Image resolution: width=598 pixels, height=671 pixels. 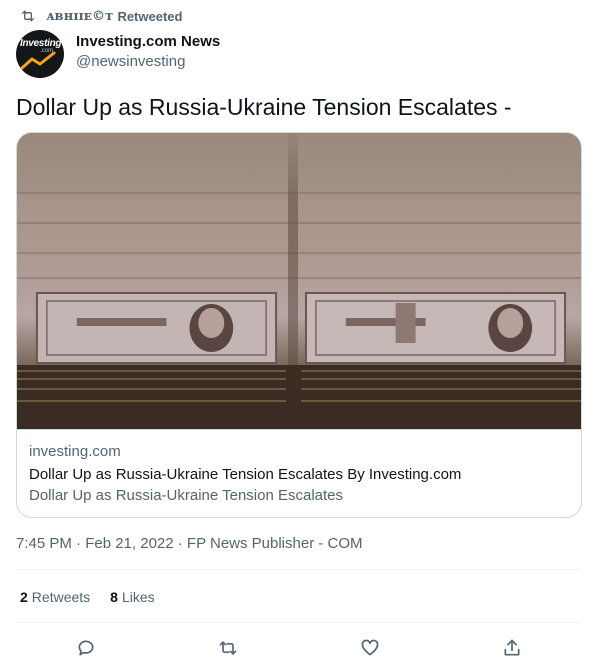 I want to click on retweet-context: ᴀʙʜɪɪᴇ©ᴛ Retweeted, so click(x=101, y=16).